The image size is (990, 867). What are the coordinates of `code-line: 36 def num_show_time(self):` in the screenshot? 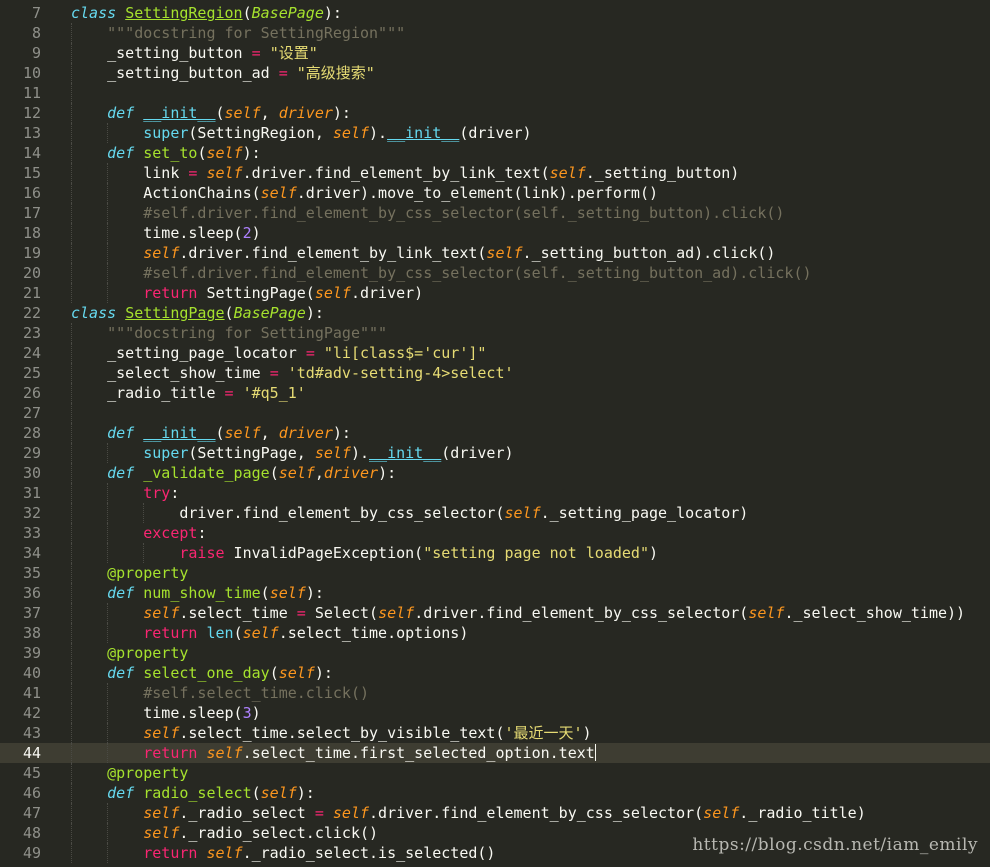 It's located at (495, 593).